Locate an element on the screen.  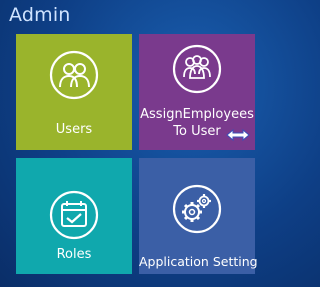
tile-roles: Roles is located at coordinates (74, 216).